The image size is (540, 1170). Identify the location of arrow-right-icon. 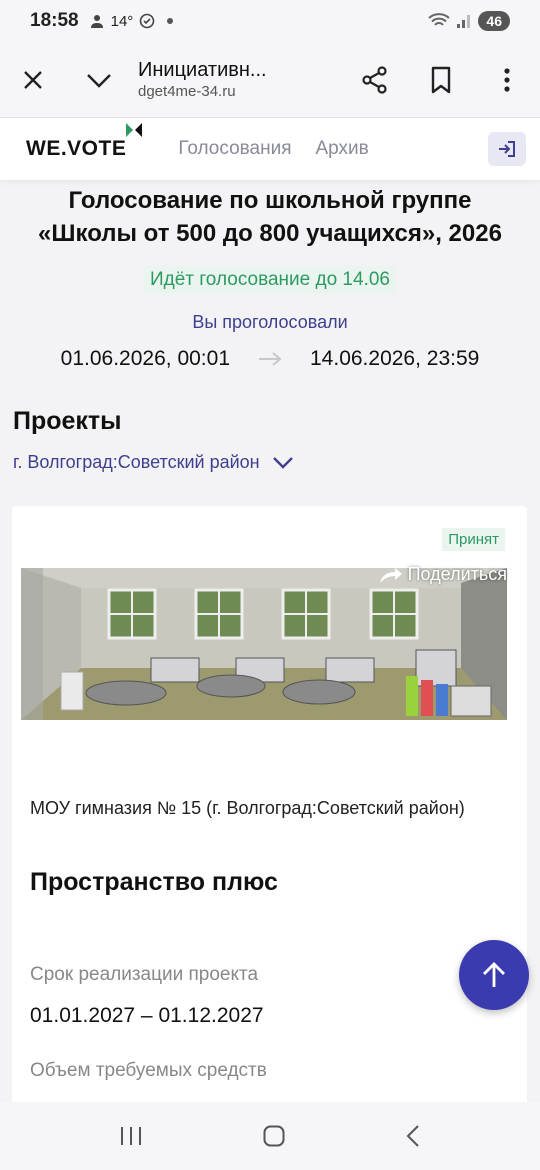
(270, 359).